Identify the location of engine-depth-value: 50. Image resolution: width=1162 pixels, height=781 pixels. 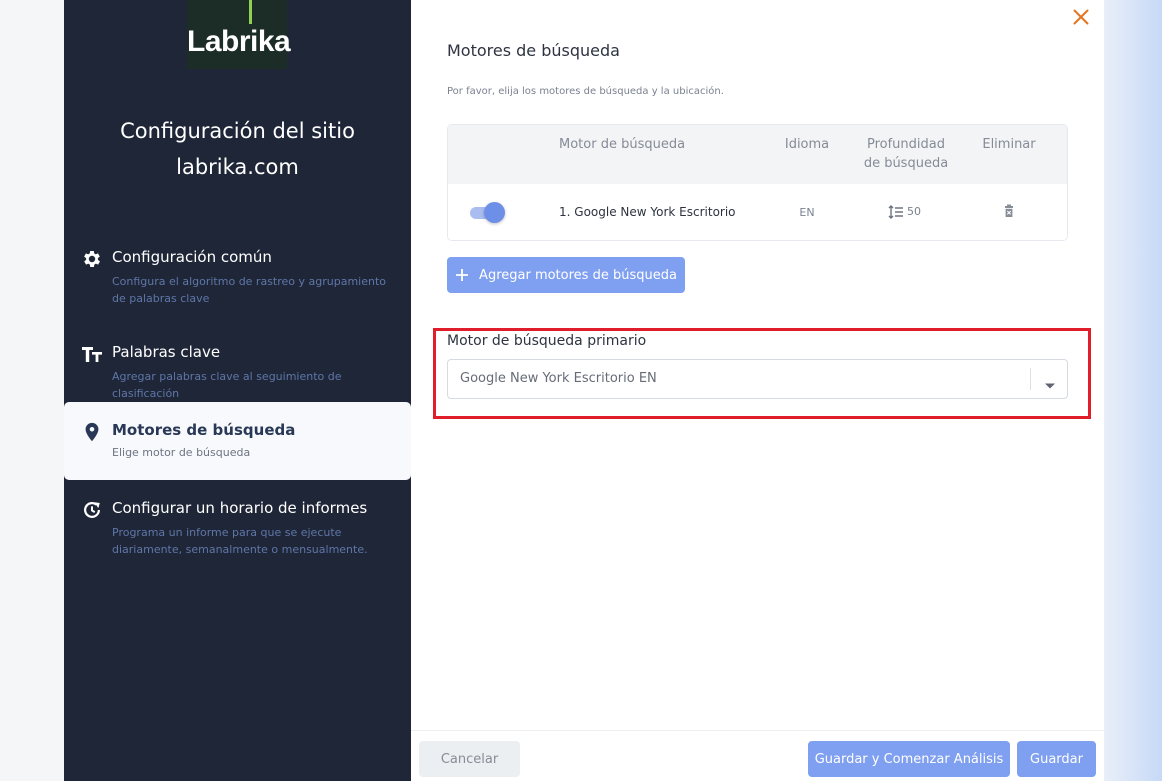
(914, 211).